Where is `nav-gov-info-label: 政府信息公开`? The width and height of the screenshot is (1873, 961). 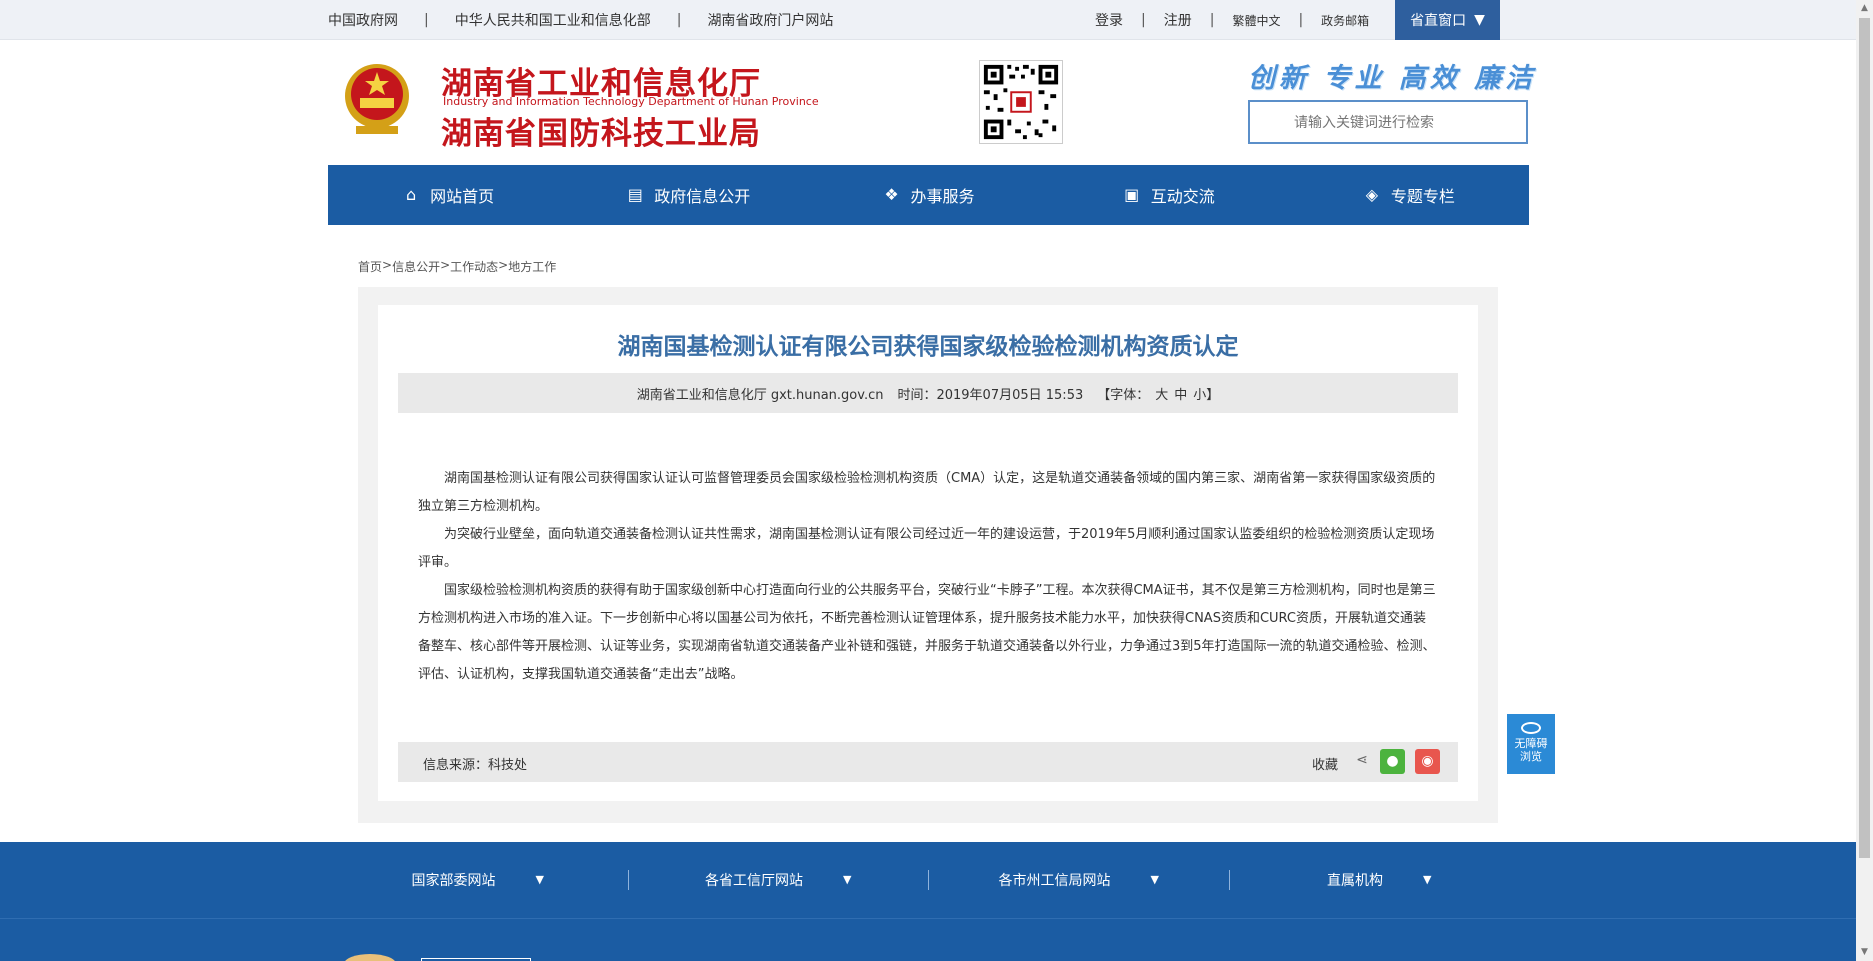
nav-gov-info-label: 政府信息公开 is located at coordinates (702, 196).